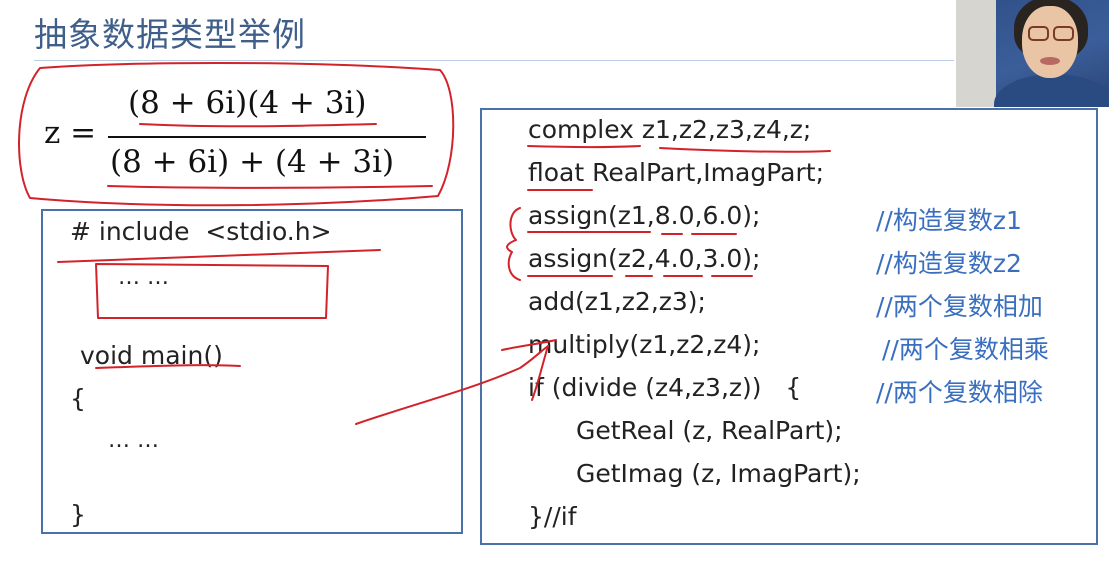  What do you see at coordinates (949, 263) in the screenshot?
I see `comment-construct-z2: //构造复数z2` at bounding box center [949, 263].